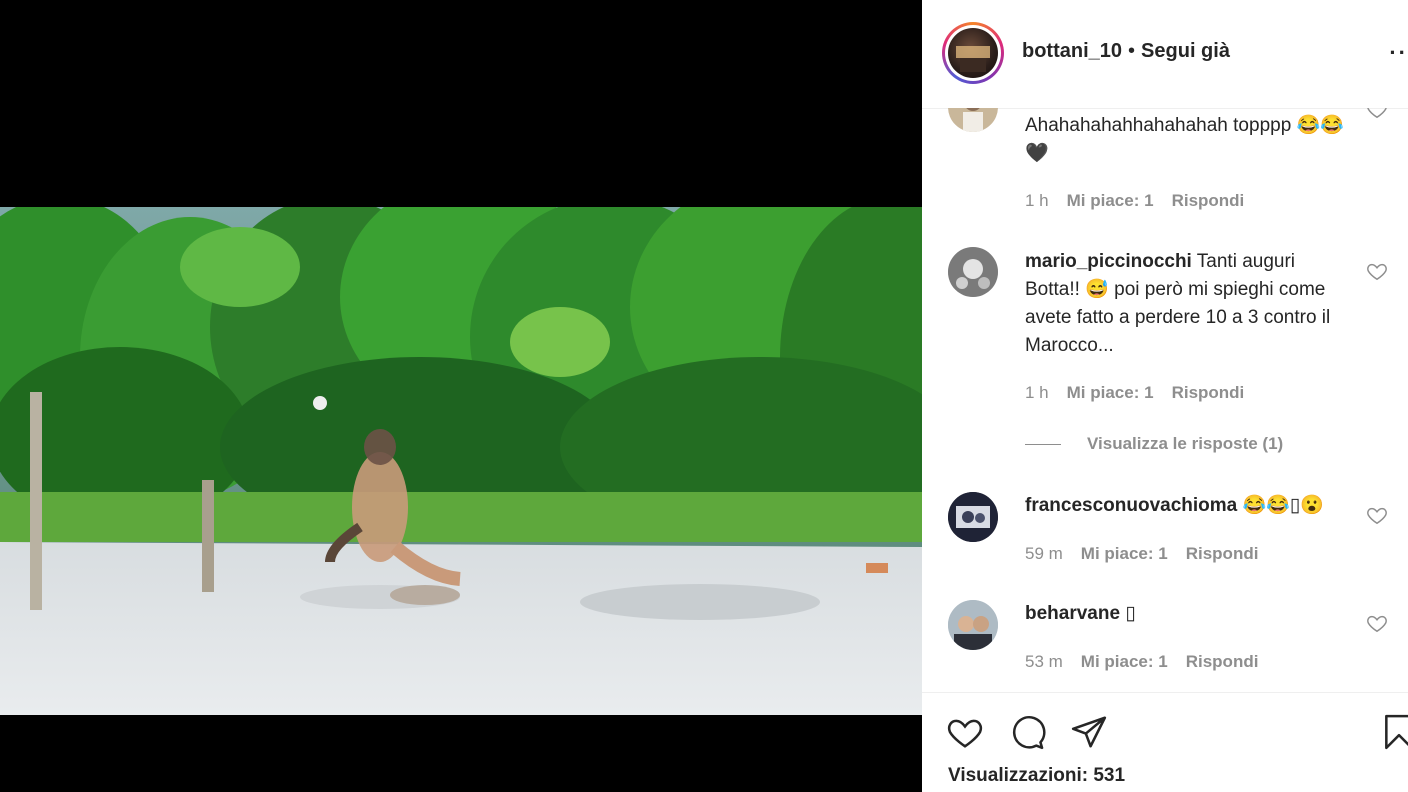 The height and width of the screenshot is (792, 1408). Describe the element at coordinates (1190, 614) in the screenshot. I see `comment-body: beharvane ▯` at that location.